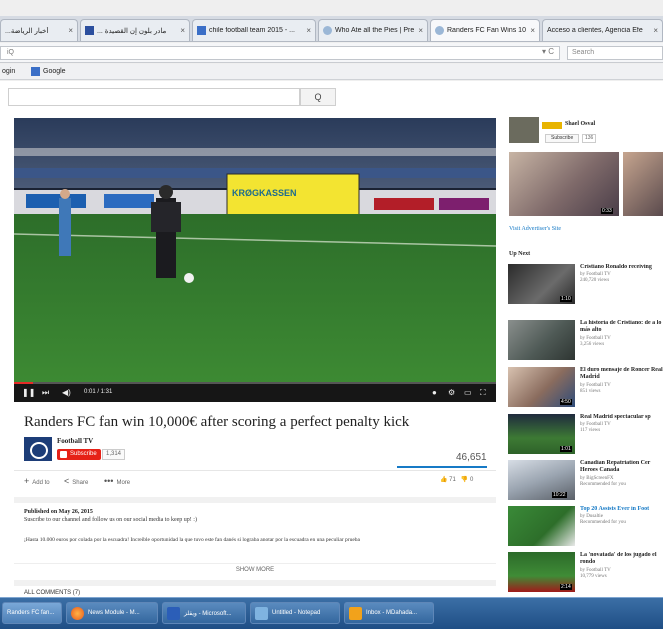 The height and width of the screenshot is (629, 663). Describe the element at coordinates (472, 480) in the screenshot. I see `dislike-count: 0` at that location.